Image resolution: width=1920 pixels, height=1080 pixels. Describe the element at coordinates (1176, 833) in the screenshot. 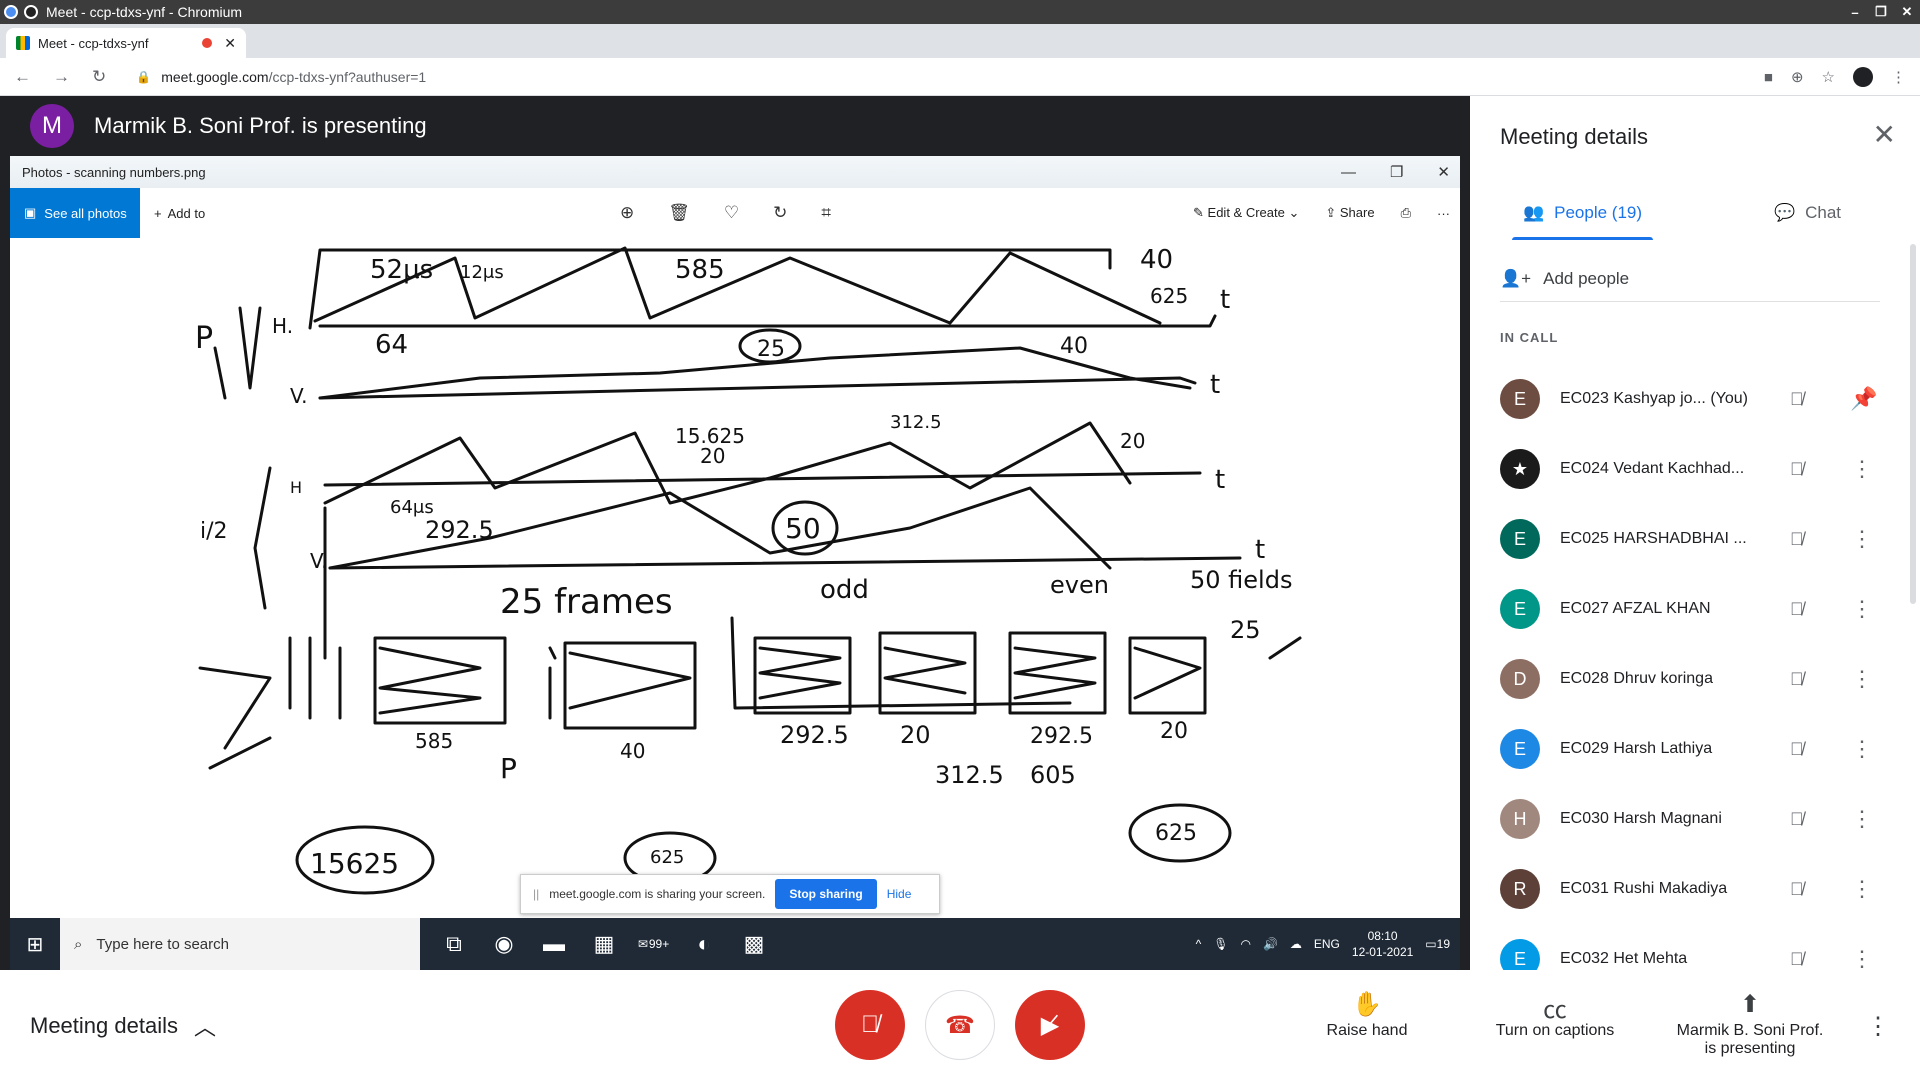

I see `hw-625-c: 625` at that location.